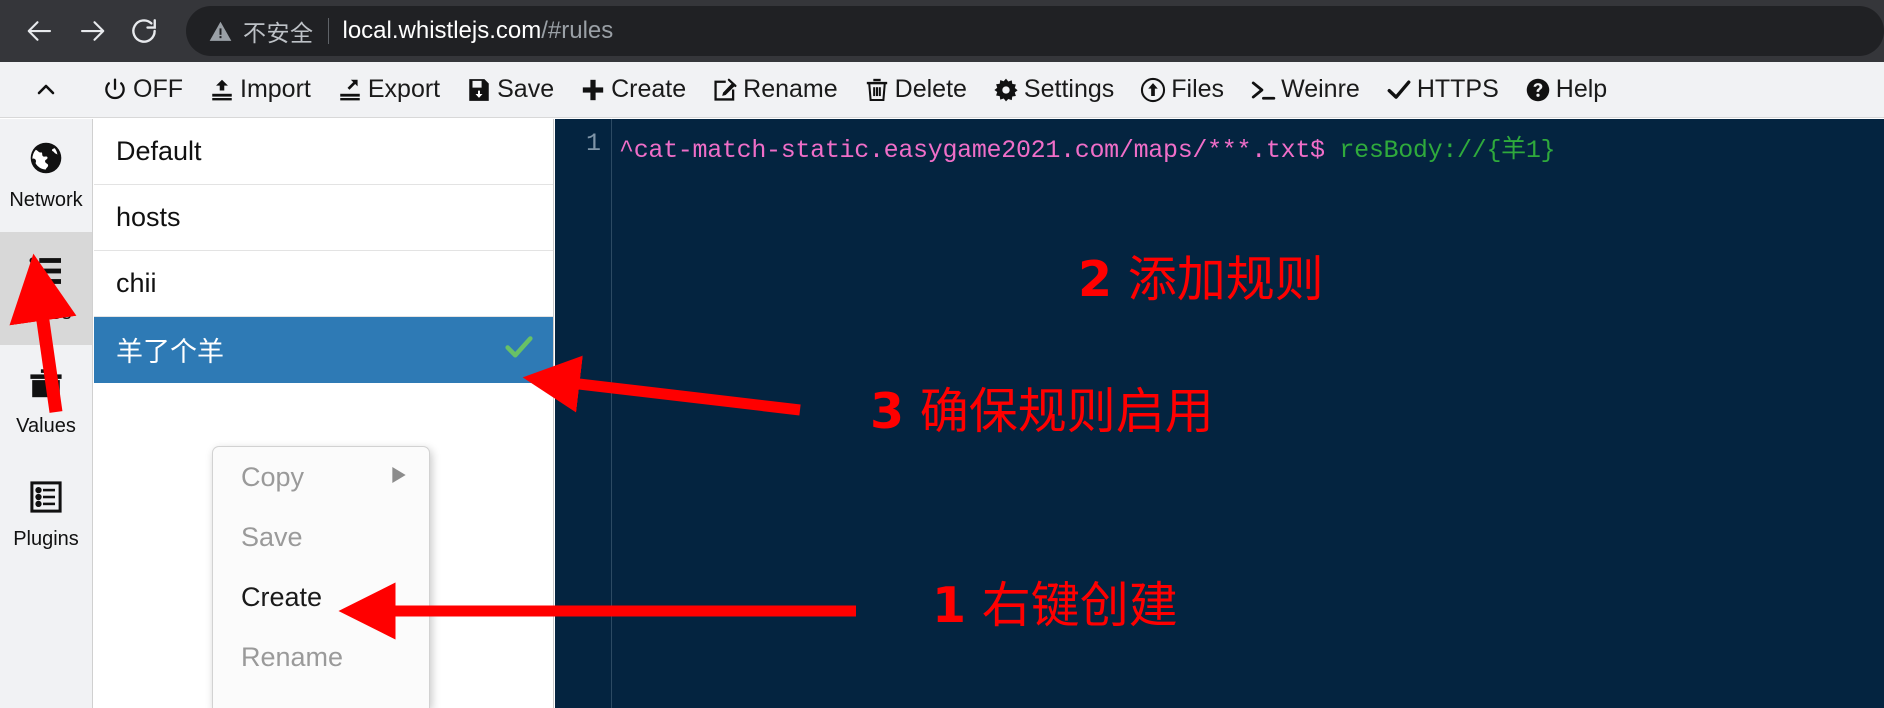  Describe the element at coordinates (583, 413) in the screenshot. I see `editor-gutter: 1` at that location.